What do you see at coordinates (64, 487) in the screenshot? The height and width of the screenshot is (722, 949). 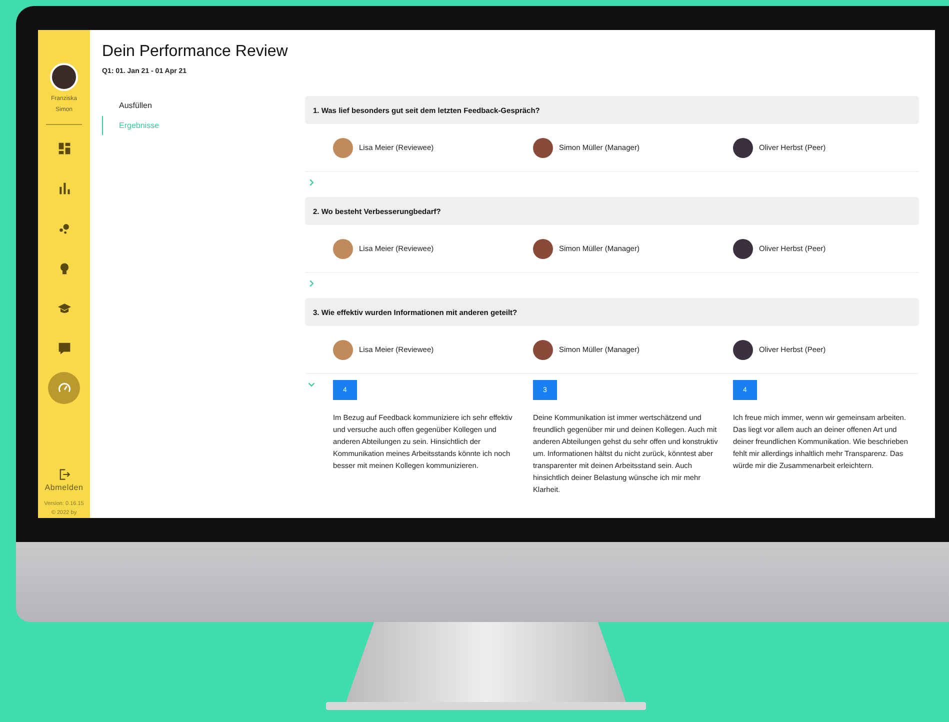 I see `logout-link: Abmelden` at bounding box center [64, 487].